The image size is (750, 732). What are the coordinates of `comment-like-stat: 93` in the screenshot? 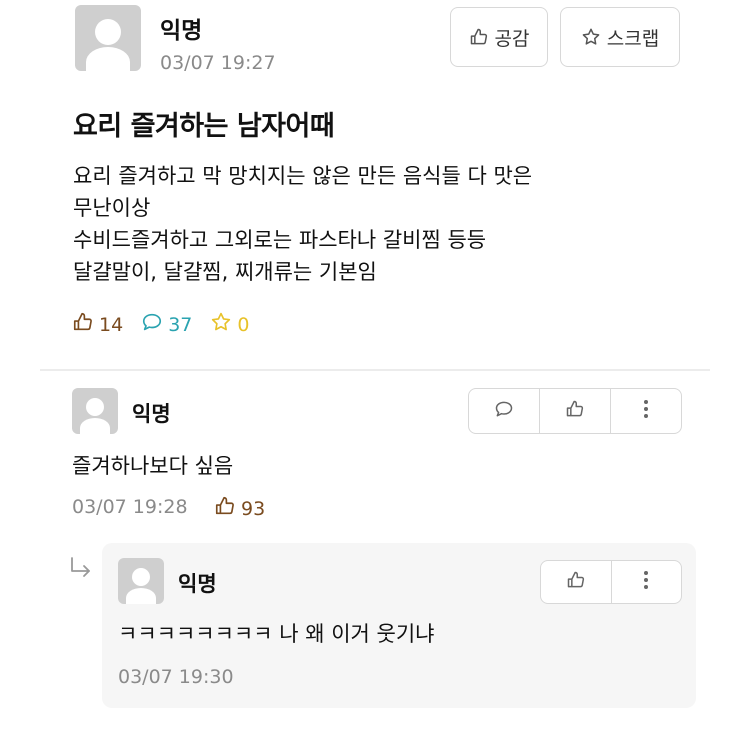 It's located at (239, 508).